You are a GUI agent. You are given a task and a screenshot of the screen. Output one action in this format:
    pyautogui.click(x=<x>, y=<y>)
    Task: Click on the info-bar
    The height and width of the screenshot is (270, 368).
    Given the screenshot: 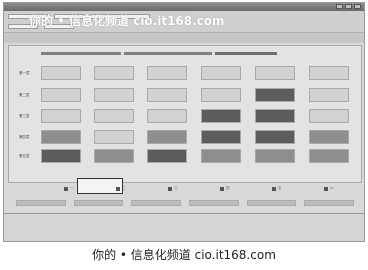 What is the action you would take?
    pyautogui.click(x=184, y=38)
    